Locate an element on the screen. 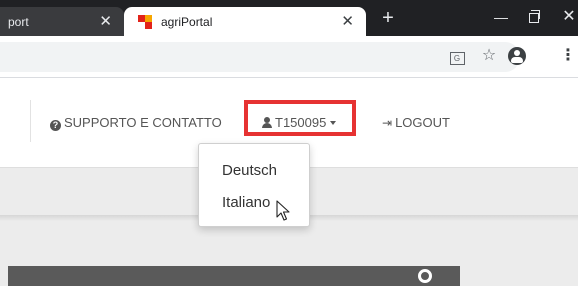 This screenshot has width=578, height=286. account-icon is located at coordinates (517, 56).